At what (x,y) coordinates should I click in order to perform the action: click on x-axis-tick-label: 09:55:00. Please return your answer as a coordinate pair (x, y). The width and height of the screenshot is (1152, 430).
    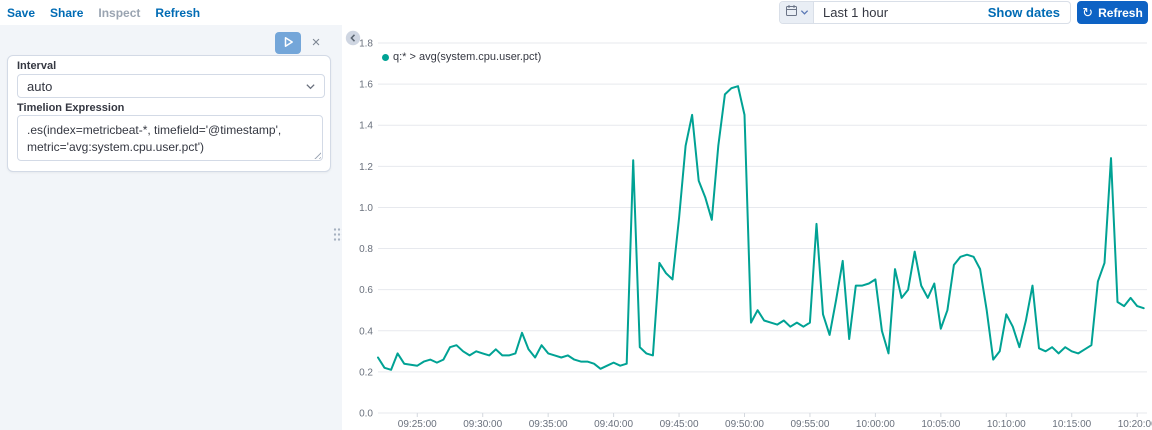
    Looking at the image, I should click on (809, 424).